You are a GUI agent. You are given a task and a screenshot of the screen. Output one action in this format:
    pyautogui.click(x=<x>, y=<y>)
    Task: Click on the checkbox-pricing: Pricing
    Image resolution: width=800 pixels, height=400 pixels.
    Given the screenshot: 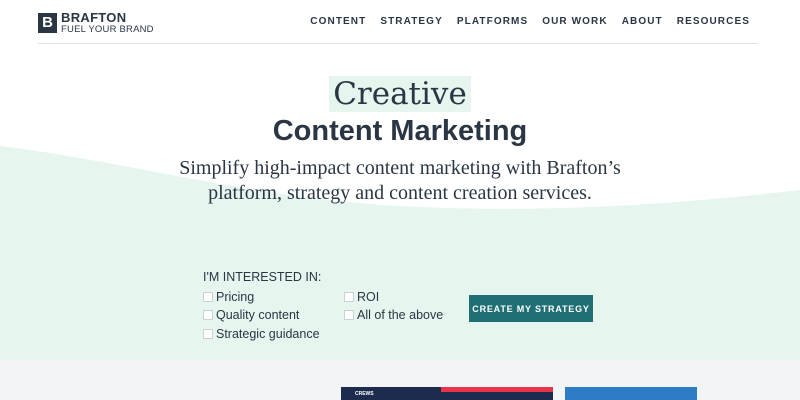 What is the action you would take?
    pyautogui.click(x=228, y=297)
    